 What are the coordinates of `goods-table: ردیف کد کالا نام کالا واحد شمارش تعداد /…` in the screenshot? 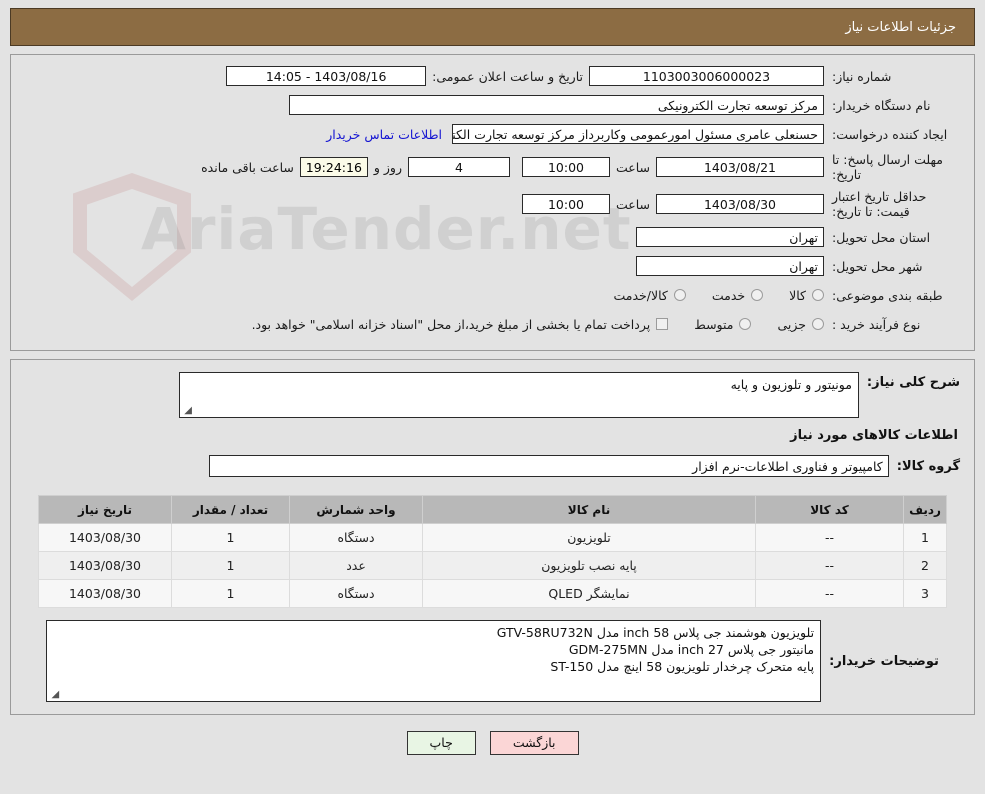 It's located at (492, 551).